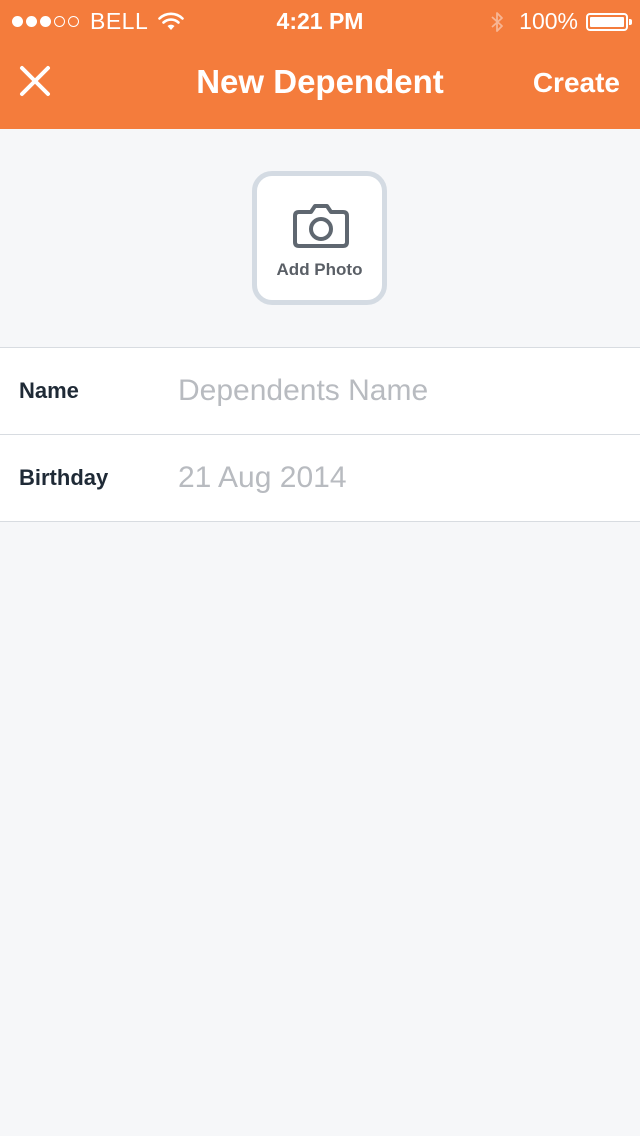 The image size is (640, 1136). Describe the element at coordinates (548, 21) in the screenshot. I see `battery-percent: 100%` at that location.